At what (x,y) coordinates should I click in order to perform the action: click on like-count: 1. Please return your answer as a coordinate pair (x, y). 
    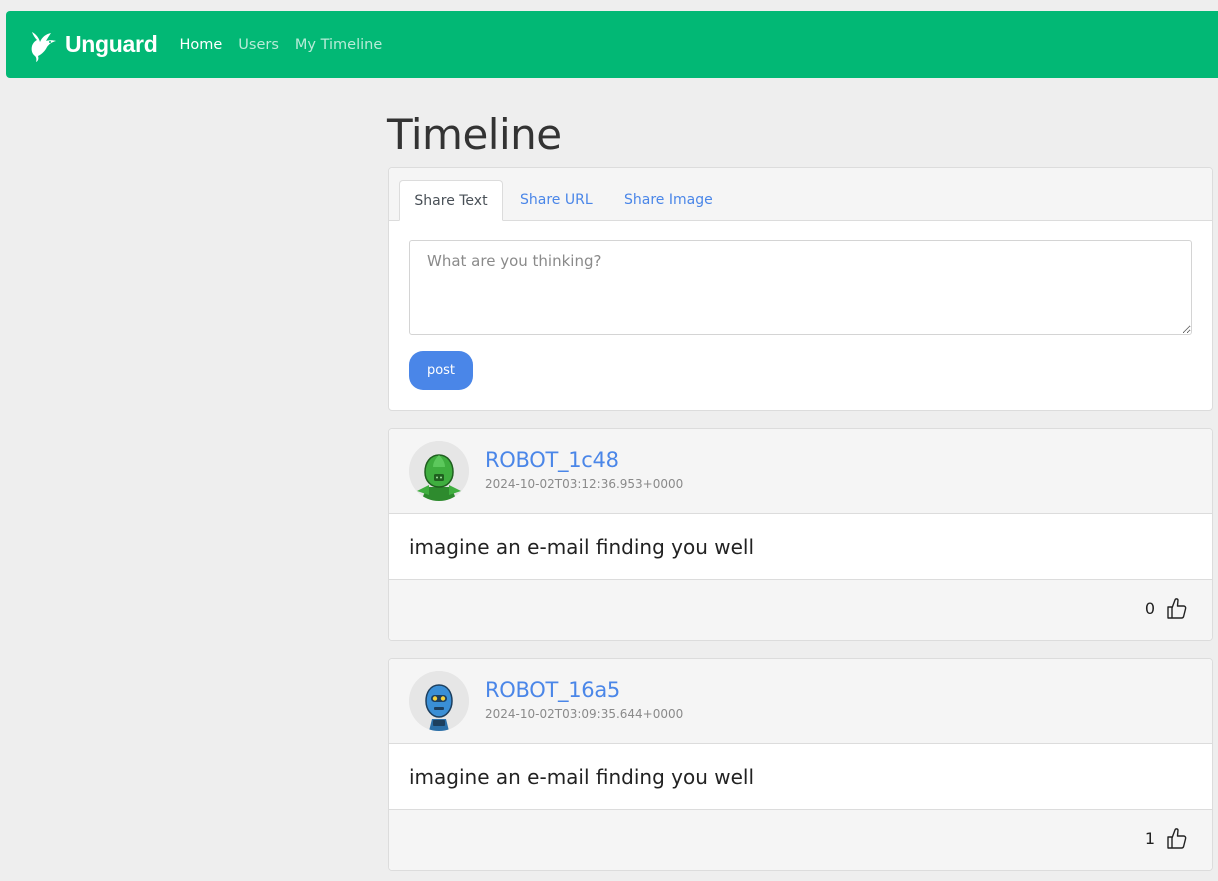
    Looking at the image, I should click on (1149, 838).